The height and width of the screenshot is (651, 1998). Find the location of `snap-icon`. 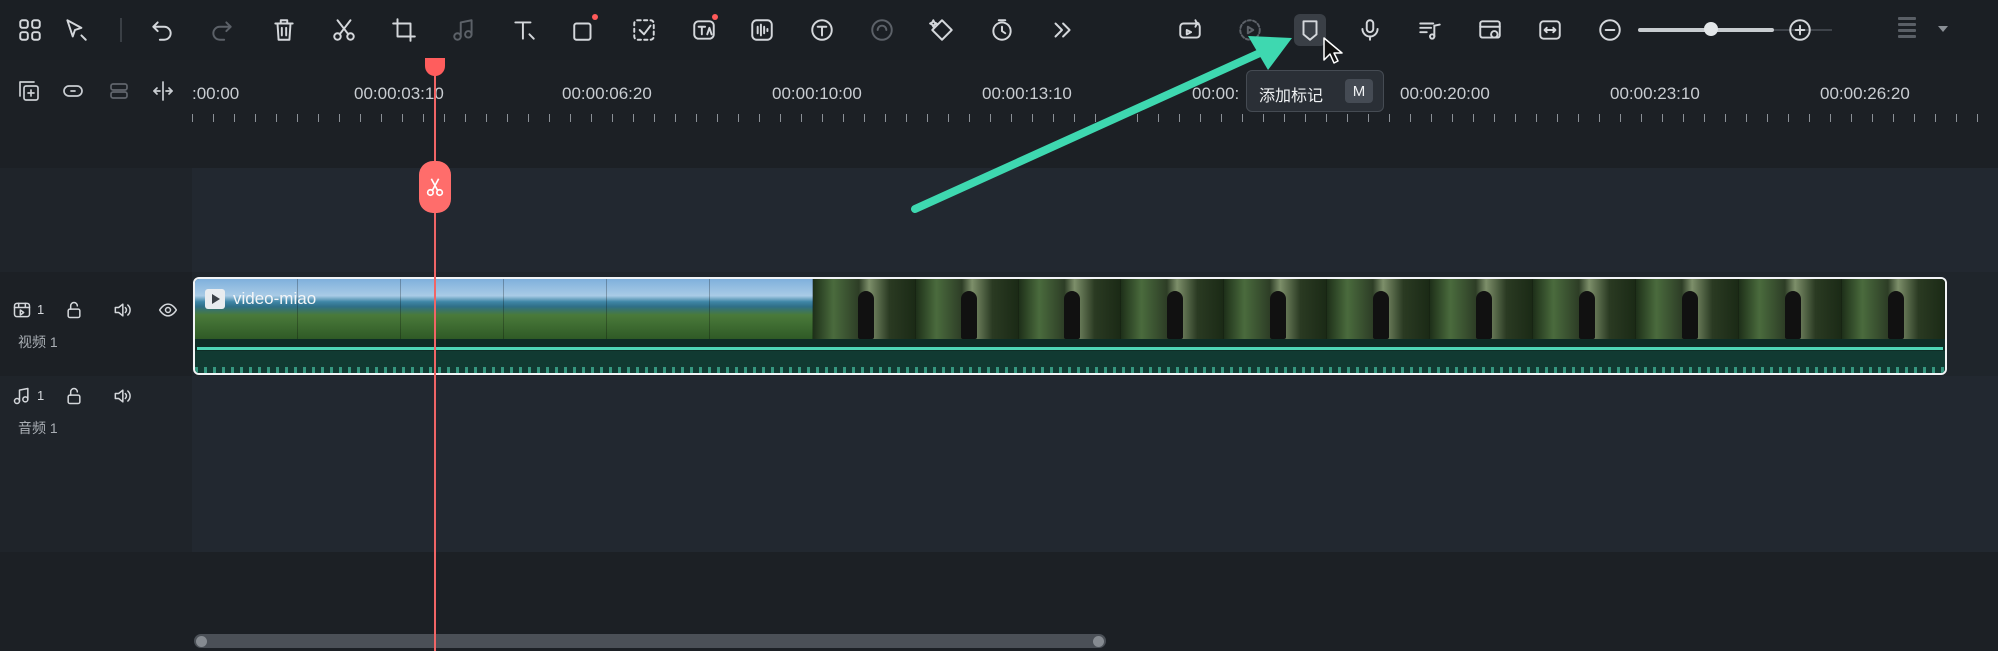

snap-icon is located at coordinates (163, 91).